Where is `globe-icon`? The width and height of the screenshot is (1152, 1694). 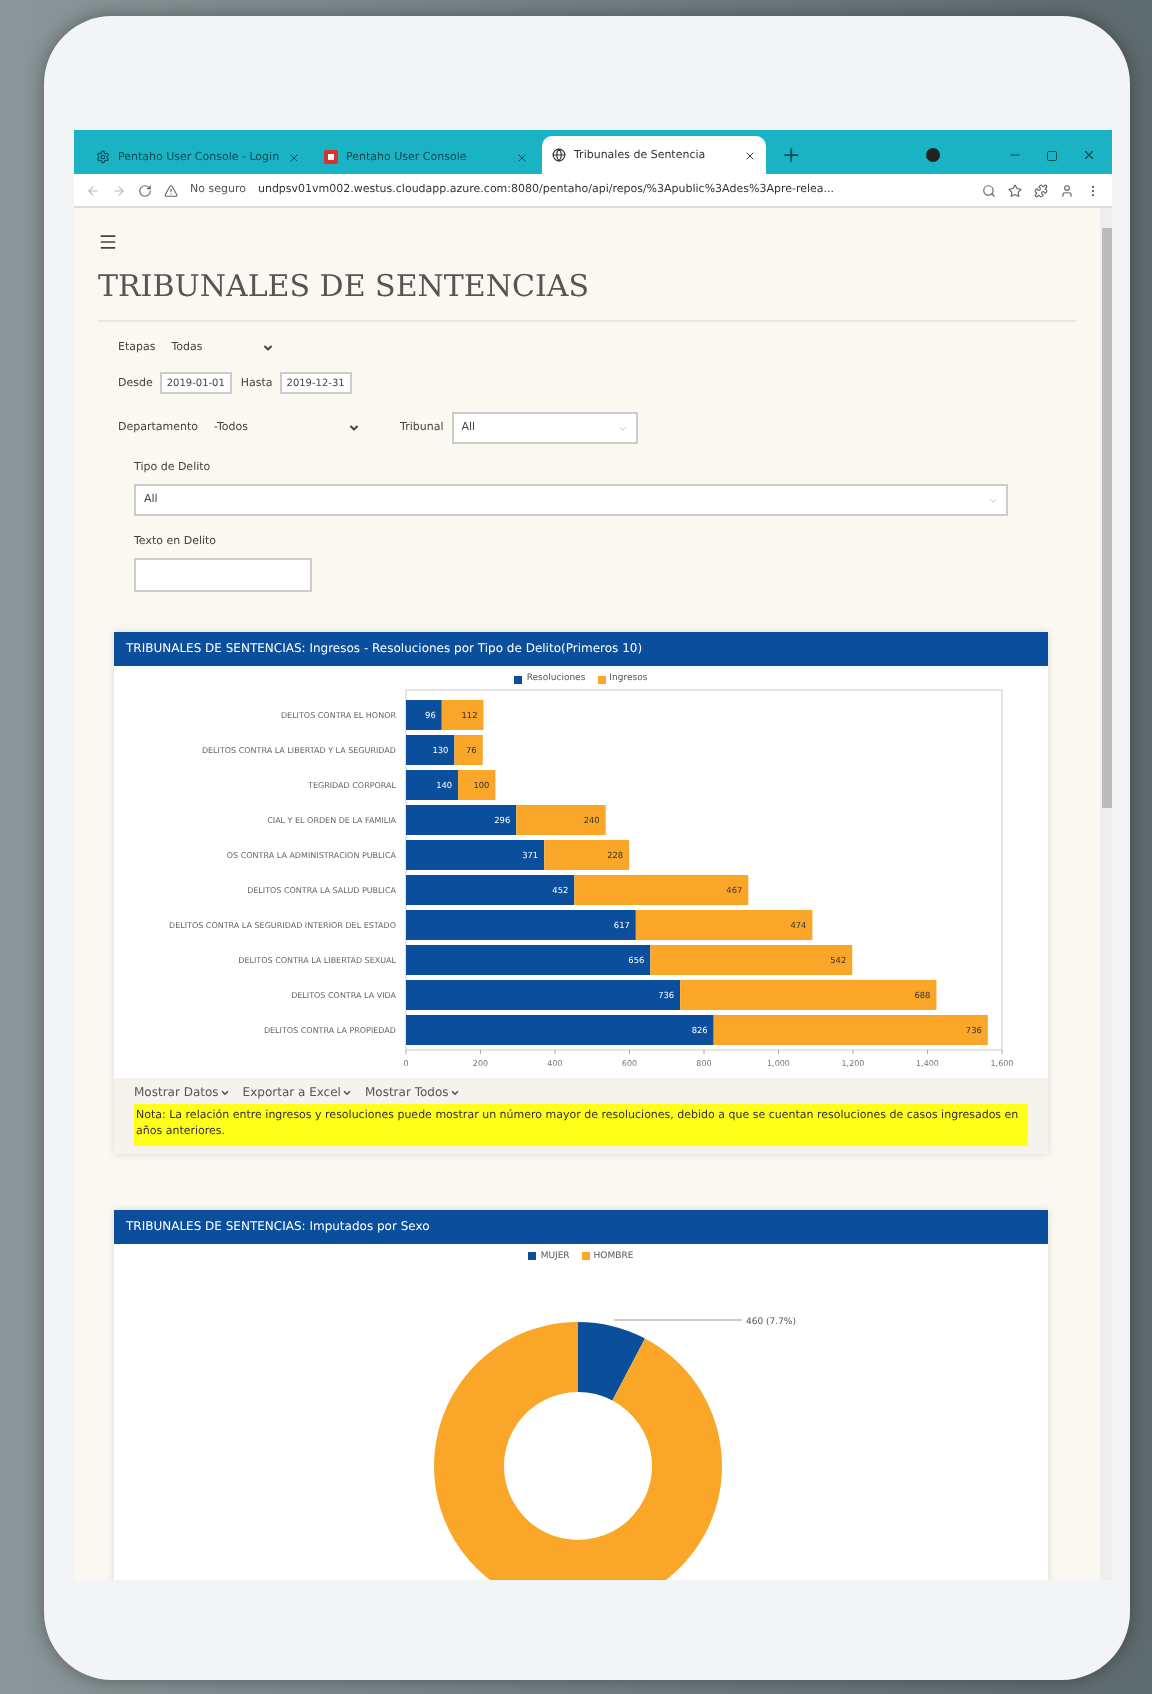 globe-icon is located at coordinates (559, 155).